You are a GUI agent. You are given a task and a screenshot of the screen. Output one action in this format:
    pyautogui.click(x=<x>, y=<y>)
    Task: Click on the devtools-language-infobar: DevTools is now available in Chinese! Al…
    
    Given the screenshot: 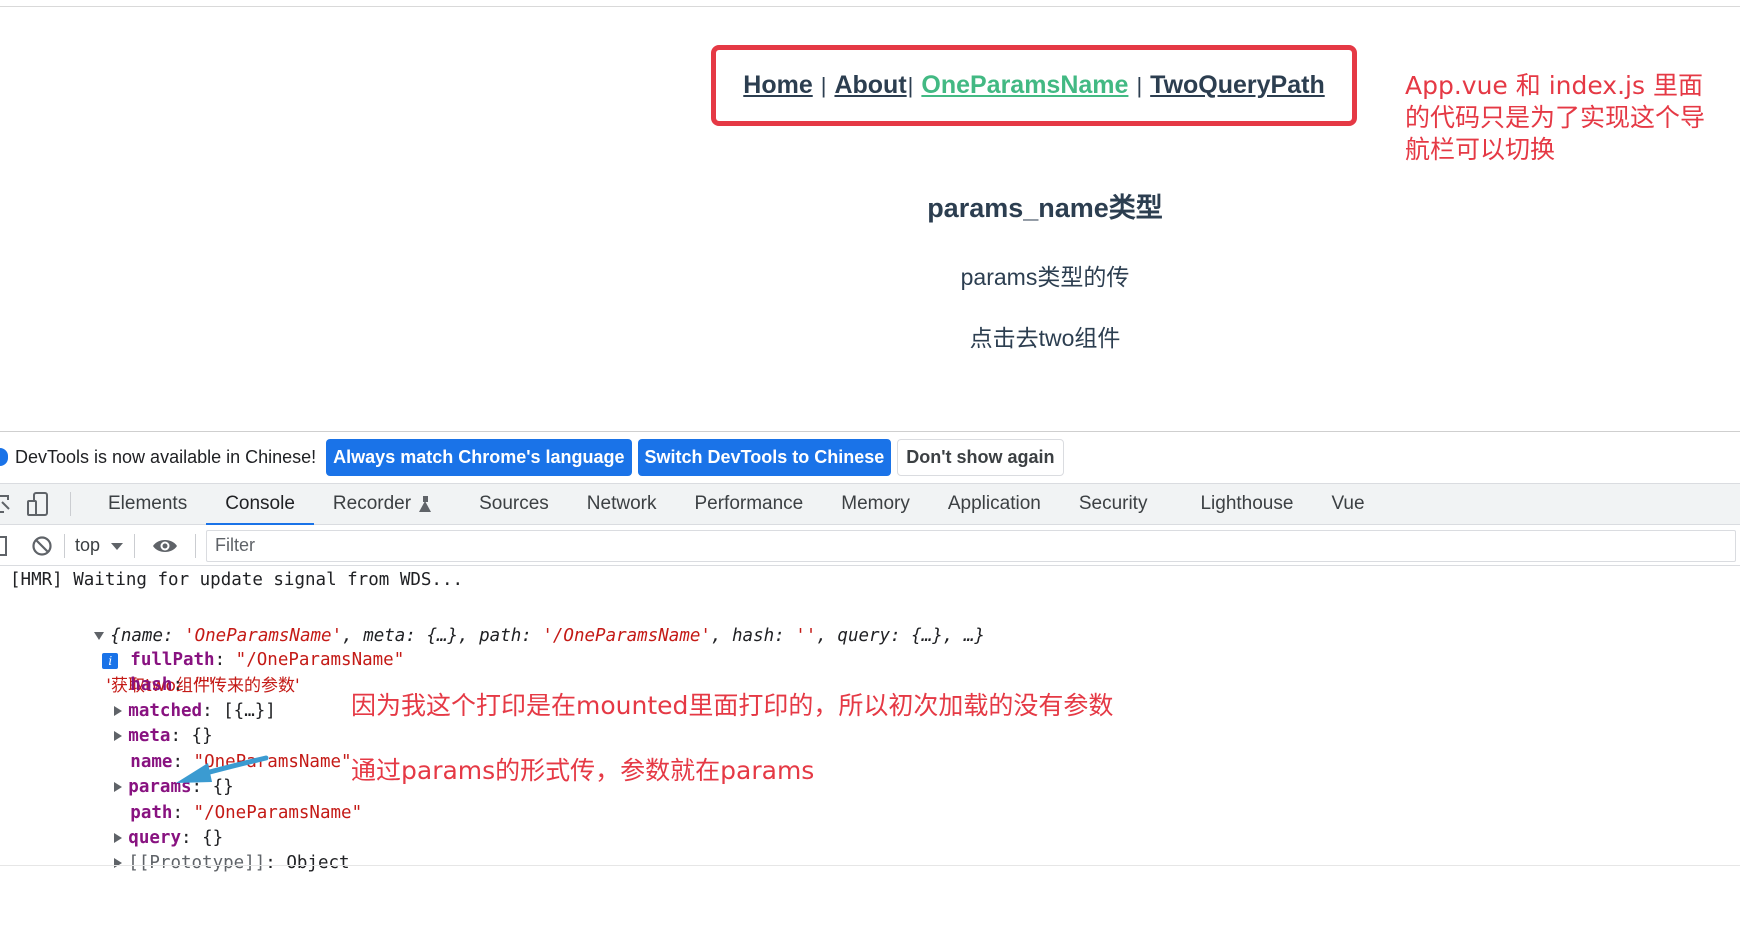 What is the action you would take?
    pyautogui.click(x=870, y=457)
    